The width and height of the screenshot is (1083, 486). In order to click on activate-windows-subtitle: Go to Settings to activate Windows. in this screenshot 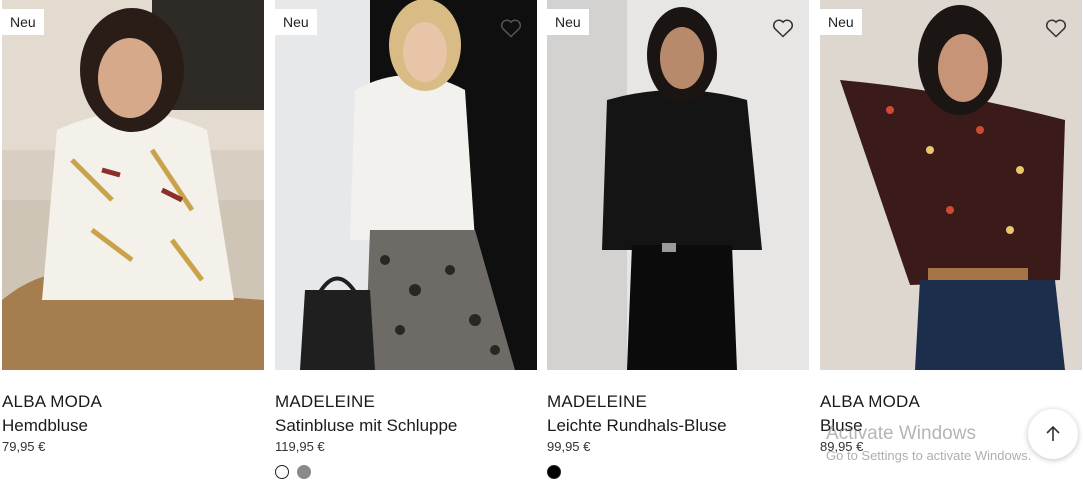, I will do `click(929, 455)`.